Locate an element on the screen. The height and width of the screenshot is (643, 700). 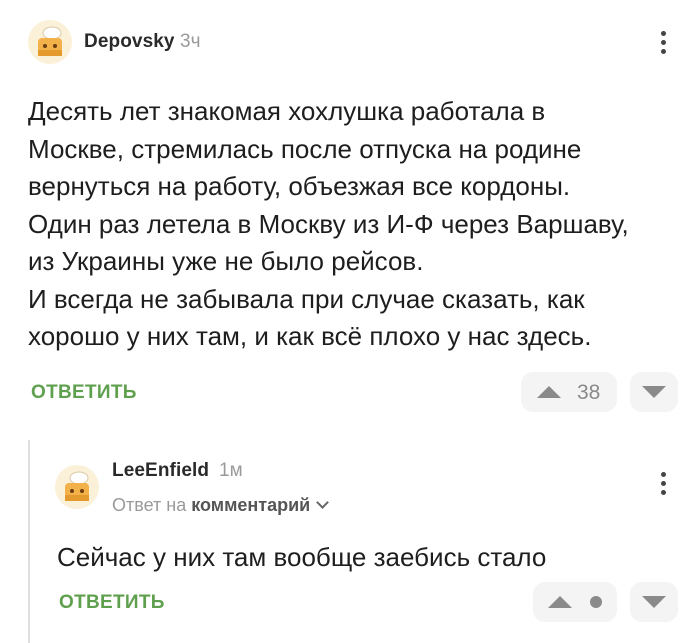
comment-body-line: Десять лет знакомая хохлушка работала в is located at coordinates (287, 111).